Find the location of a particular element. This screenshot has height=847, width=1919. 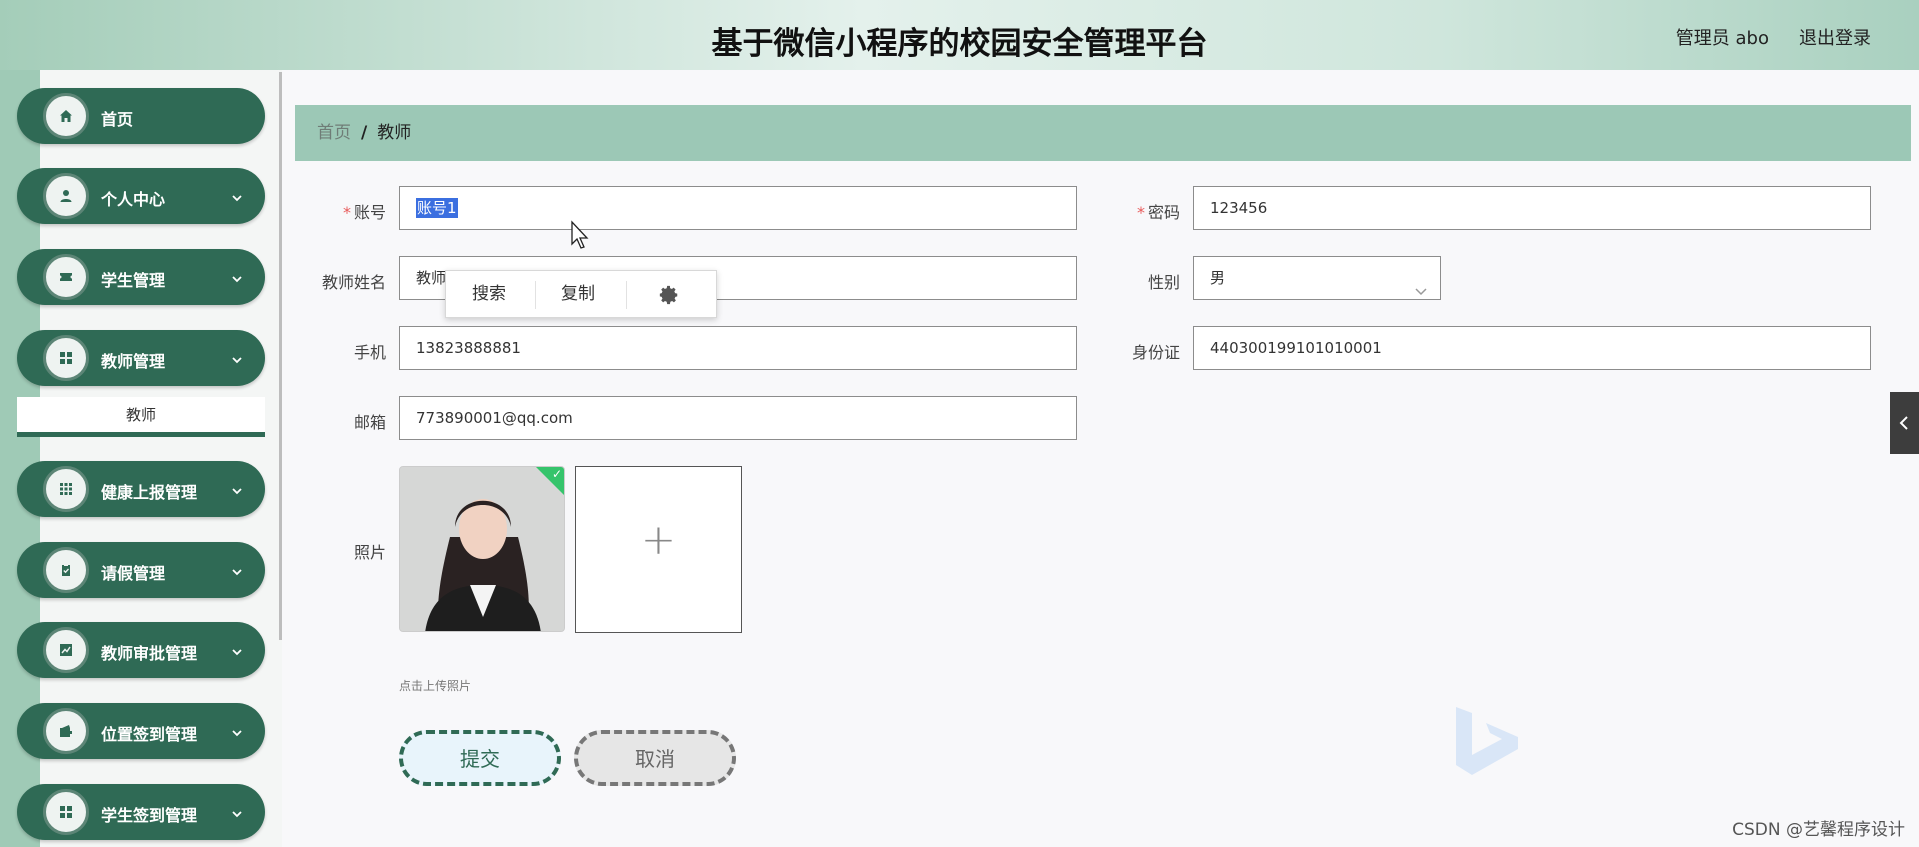

top-header: 基于微信小程序的校园安全管理平台 管理员 abo 退出登录 is located at coordinates (959, 35).